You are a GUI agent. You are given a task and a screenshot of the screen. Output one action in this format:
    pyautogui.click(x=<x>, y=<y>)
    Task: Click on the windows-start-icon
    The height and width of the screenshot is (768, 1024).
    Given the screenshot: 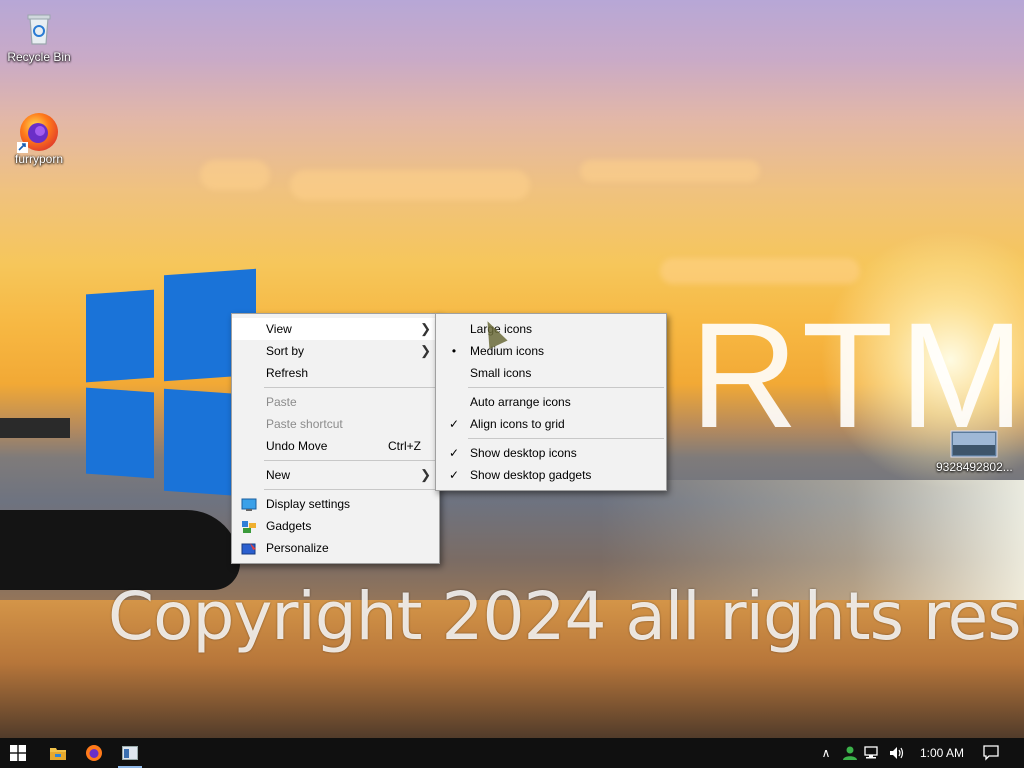 What is the action you would take?
    pyautogui.click(x=18, y=753)
    